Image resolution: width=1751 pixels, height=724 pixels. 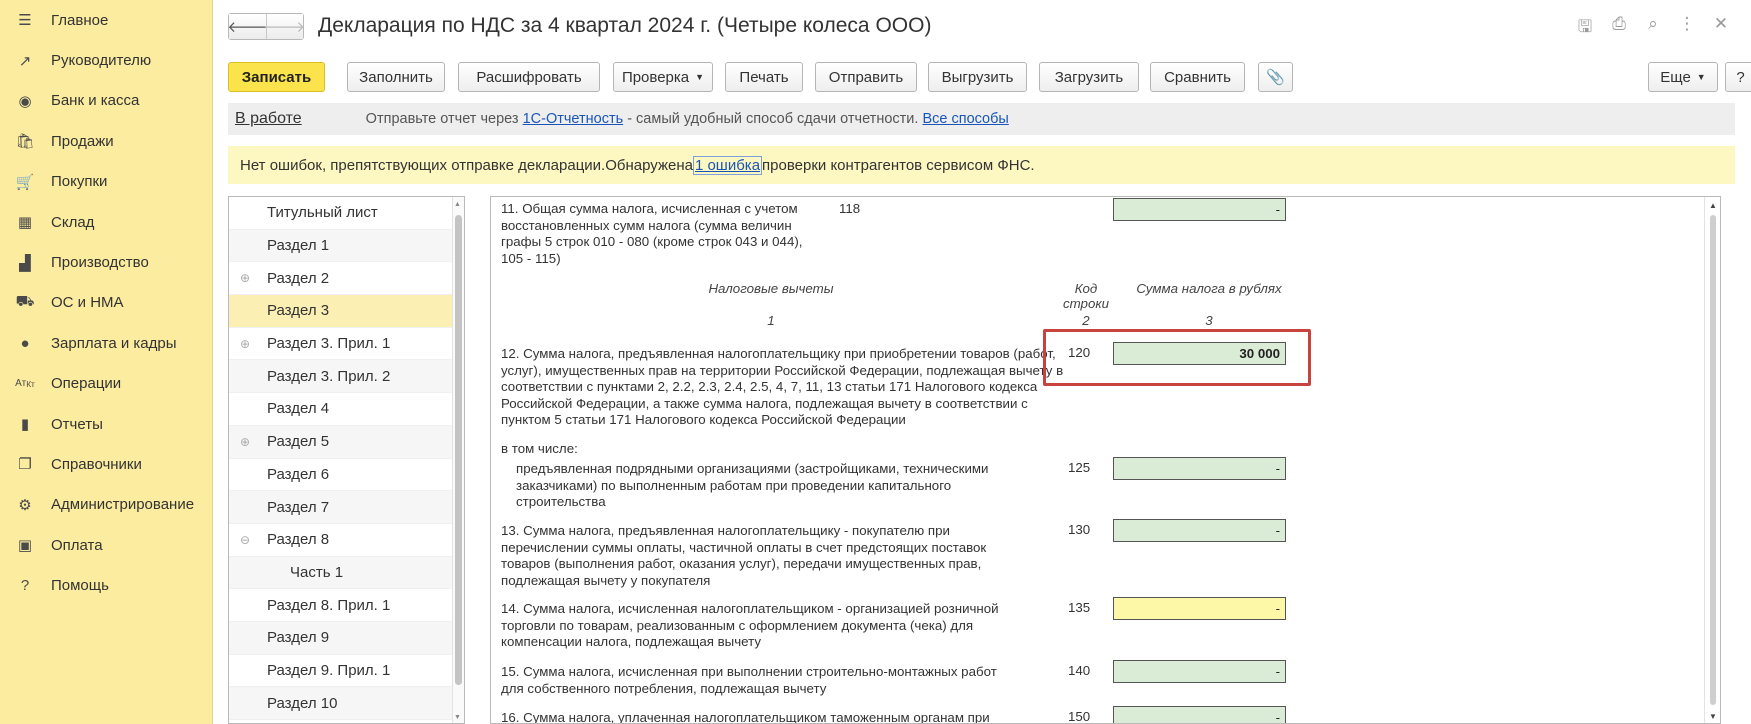 What do you see at coordinates (346, 213) in the screenshot?
I see `tree-item: Титульный лист` at bounding box center [346, 213].